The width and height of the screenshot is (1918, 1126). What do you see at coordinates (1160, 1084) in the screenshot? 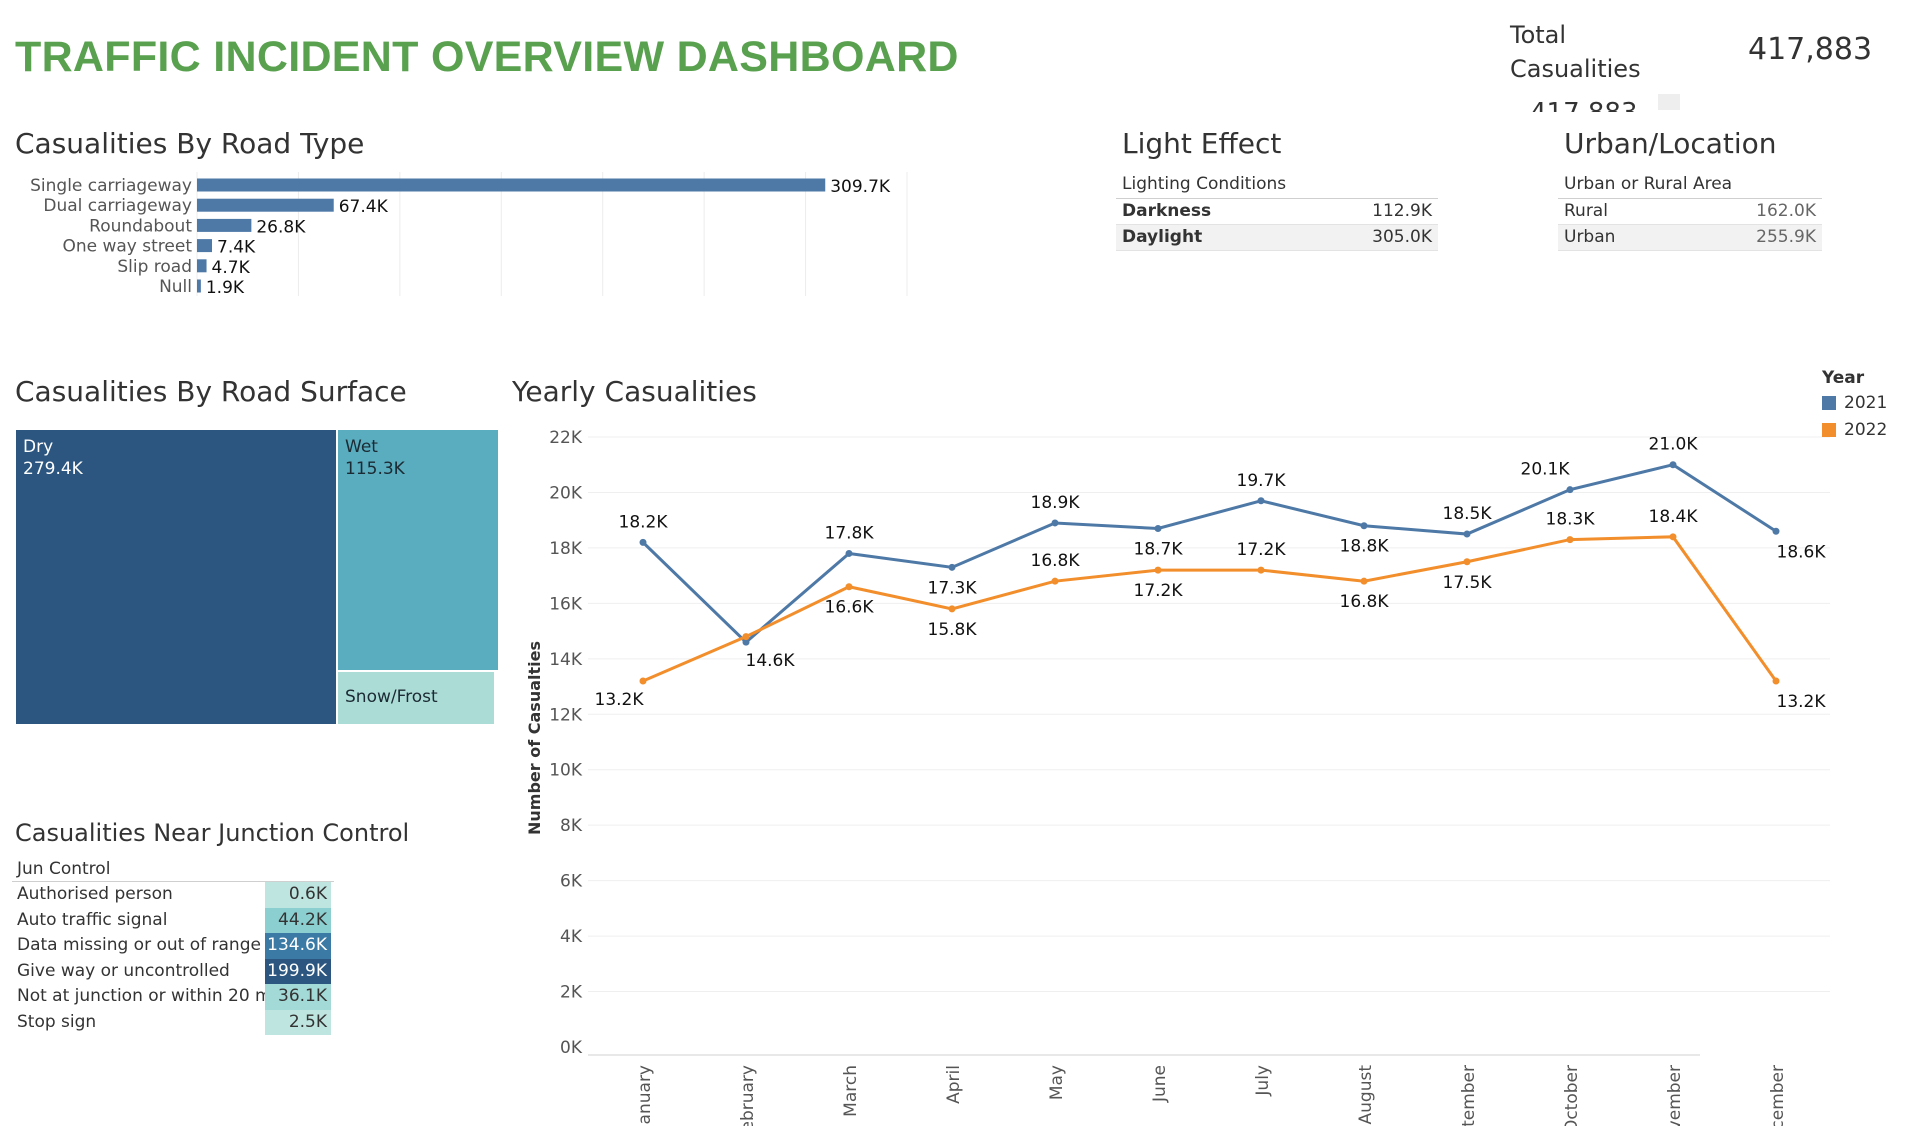
I see `x-tick-label: June` at bounding box center [1160, 1084].